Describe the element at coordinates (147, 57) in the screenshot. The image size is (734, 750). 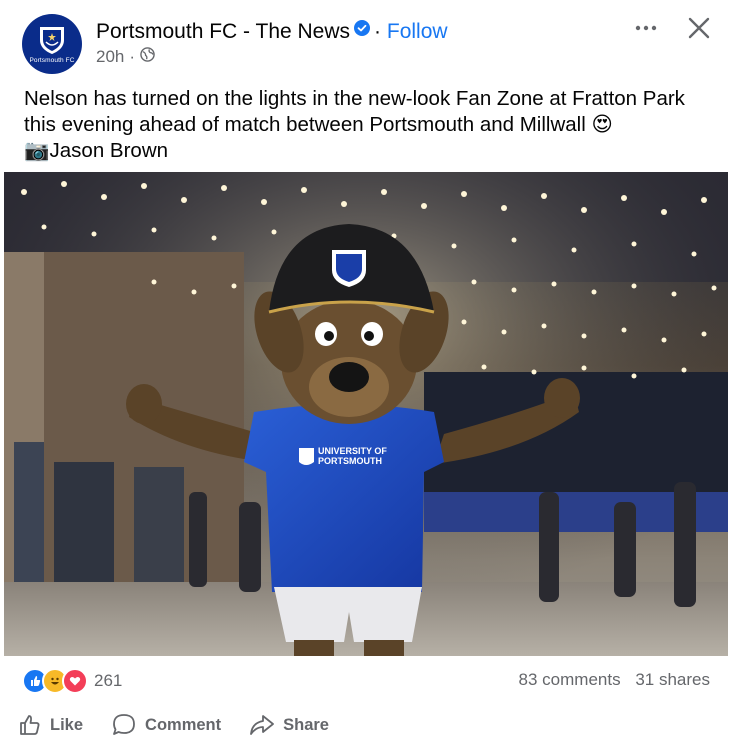
I see `globe-icon` at that location.